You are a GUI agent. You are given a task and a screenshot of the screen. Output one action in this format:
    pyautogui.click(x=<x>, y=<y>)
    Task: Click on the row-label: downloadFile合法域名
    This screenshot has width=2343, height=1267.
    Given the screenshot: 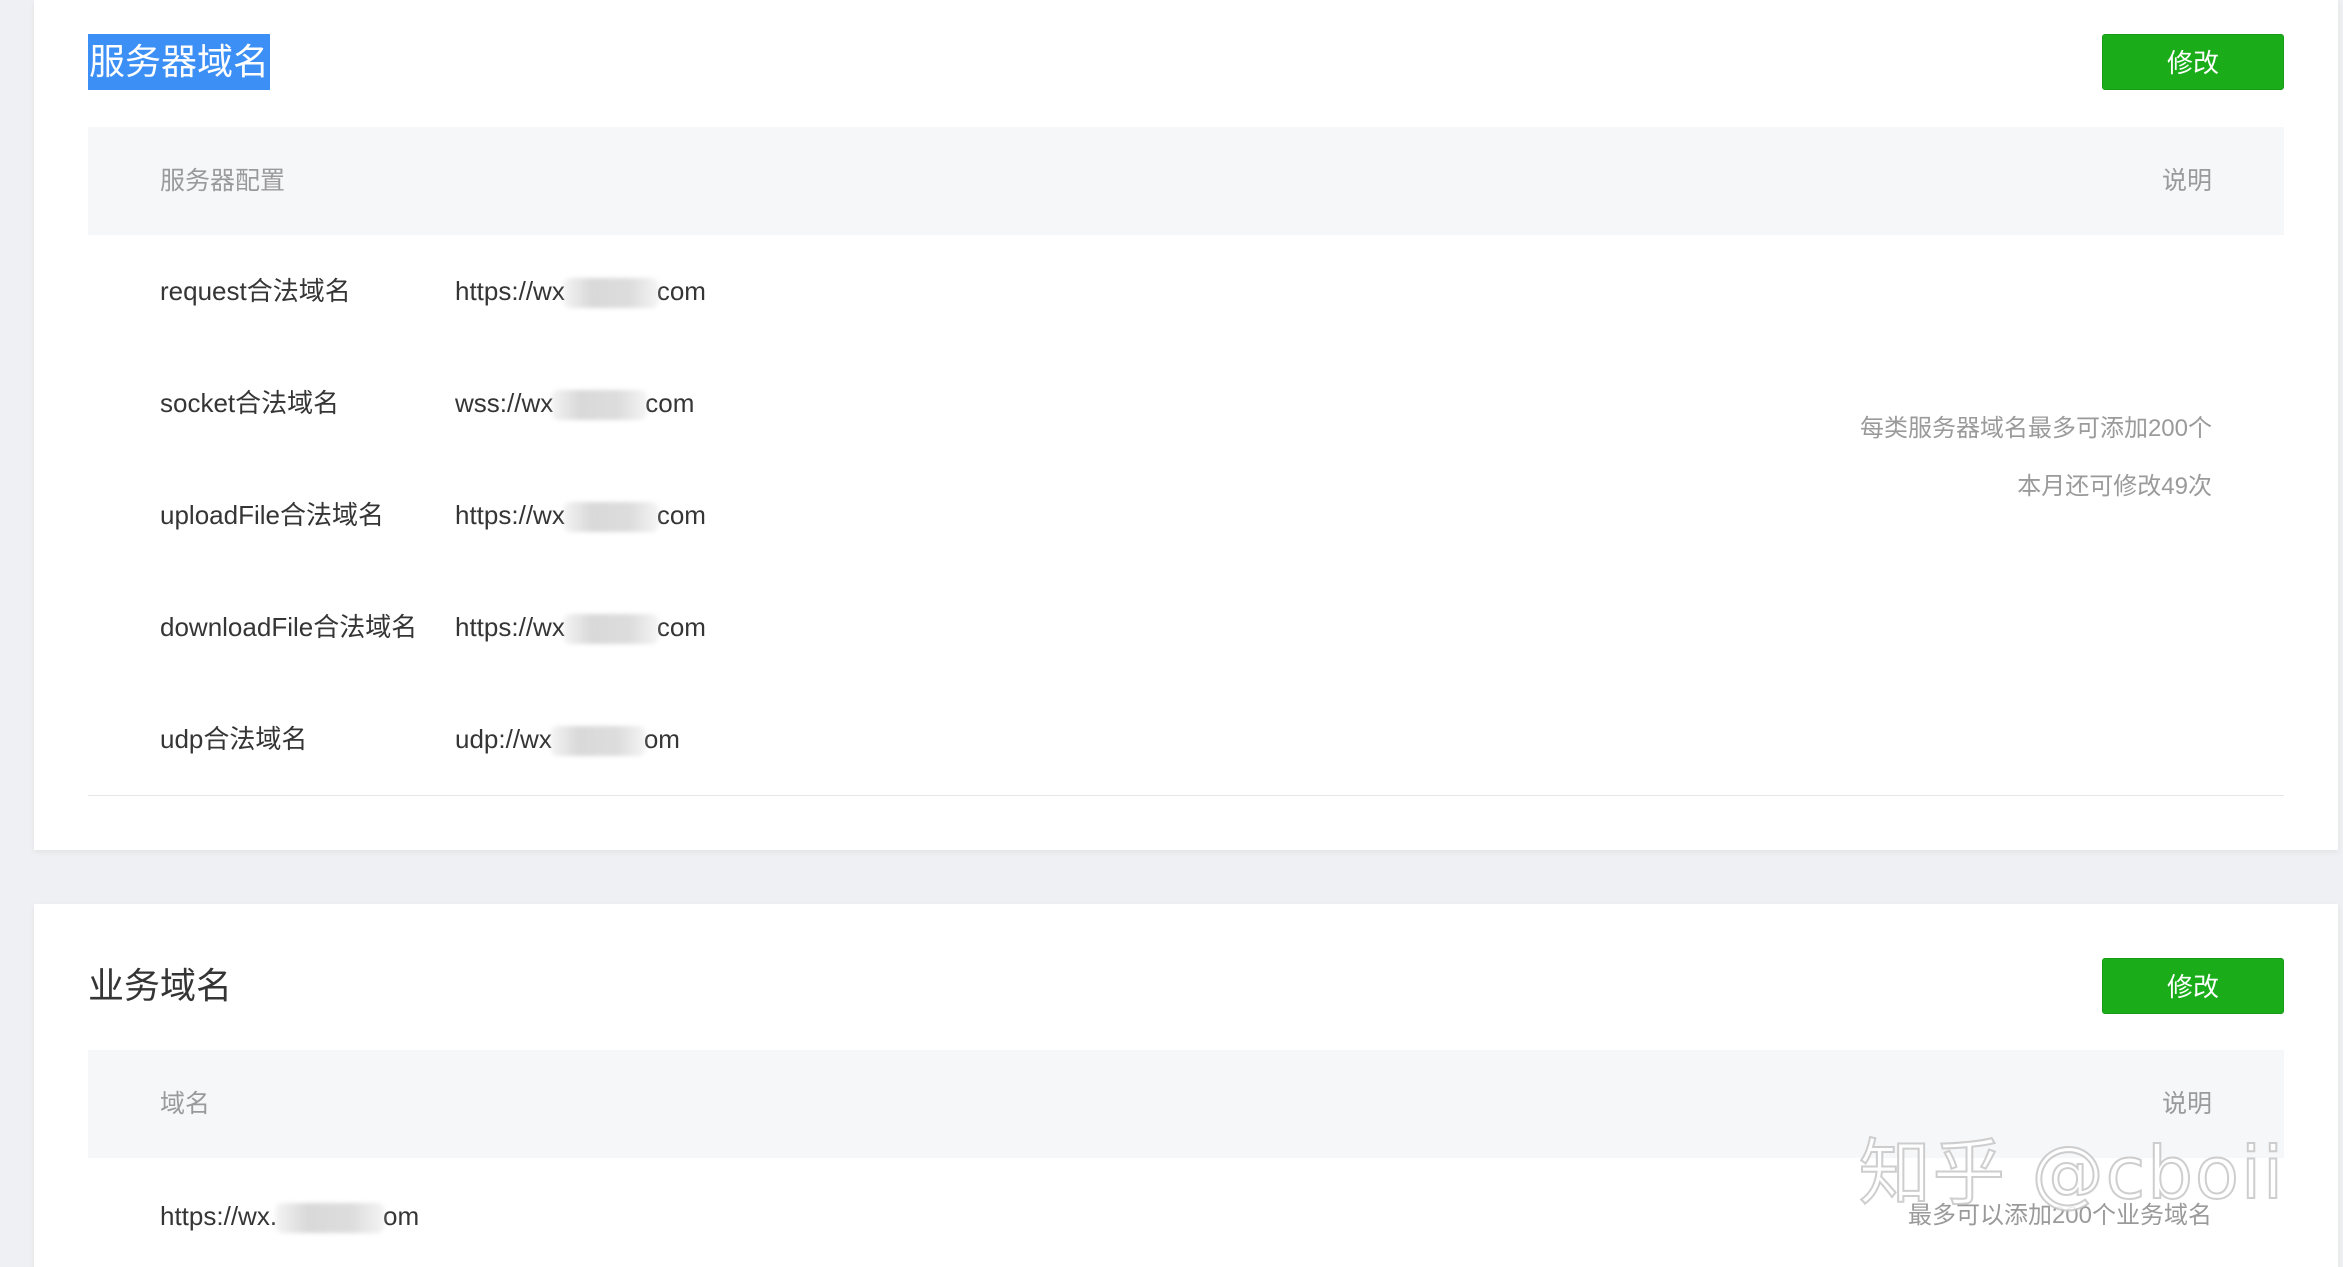 What is the action you would take?
    pyautogui.click(x=289, y=627)
    